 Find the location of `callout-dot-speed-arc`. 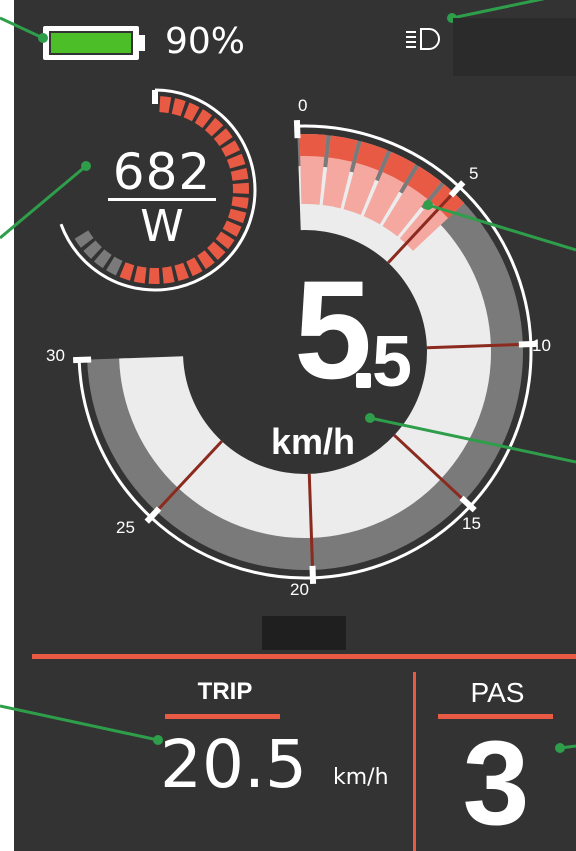

callout-dot-speed-arc is located at coordinates (428, 205).